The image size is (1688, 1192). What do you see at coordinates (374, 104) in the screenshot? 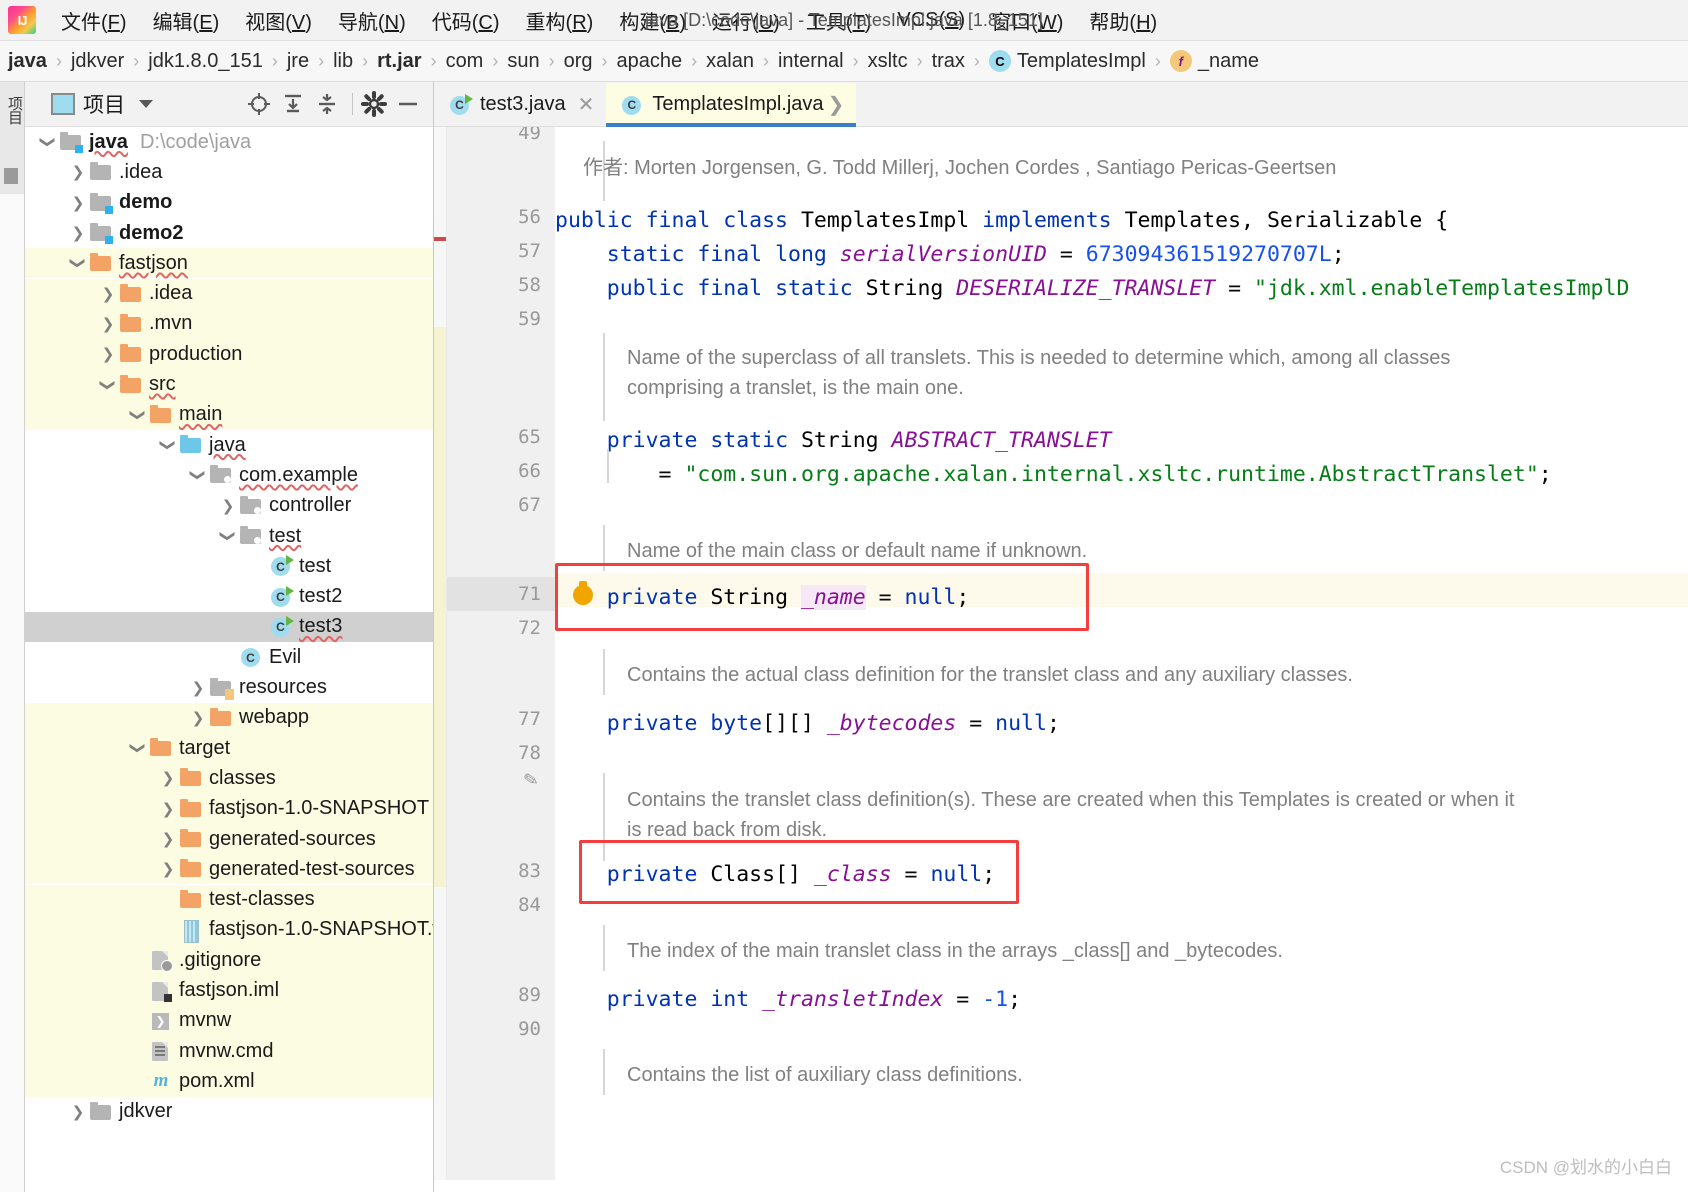
I see `settings-gear-icon` at bounding box center [374, 104].